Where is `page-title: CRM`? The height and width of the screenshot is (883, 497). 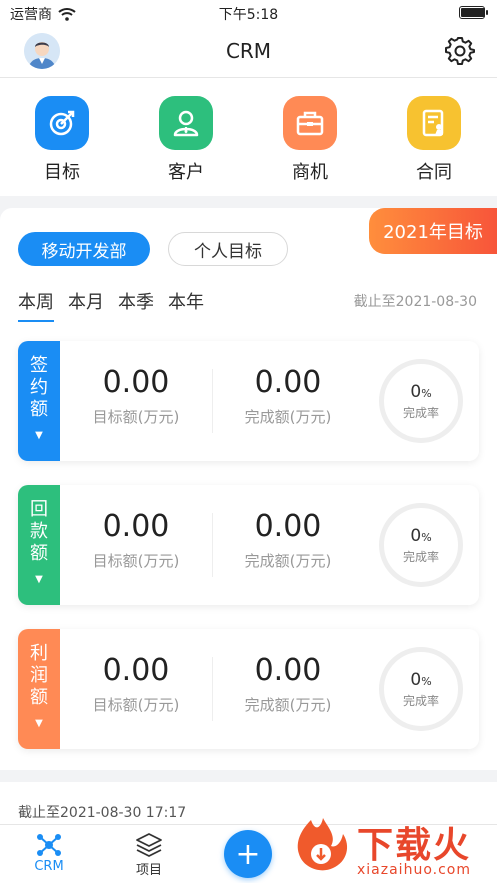 page-title: CRM is located at coordinates (248, 51).